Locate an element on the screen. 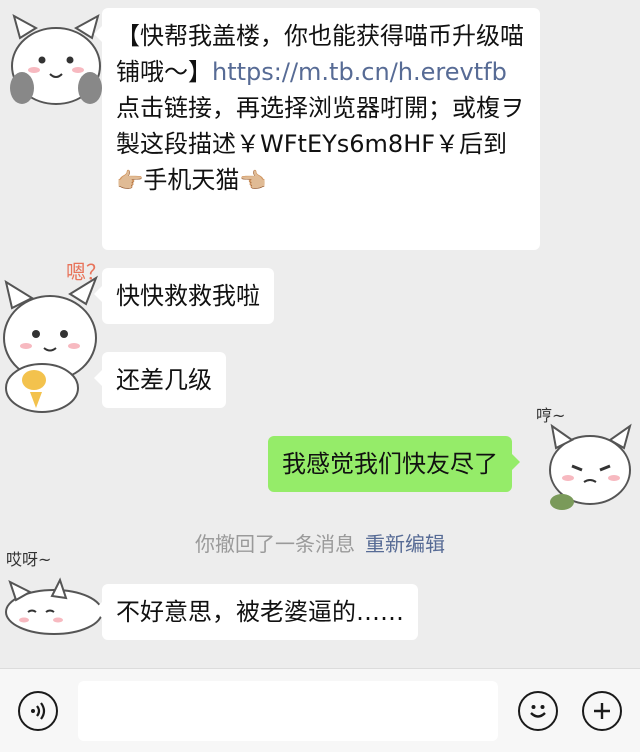 The height and width of the screenshot is (752, 640). recall-notice: 你撤回了一条消息 重新编辑 is located at coordinates (320, 542).